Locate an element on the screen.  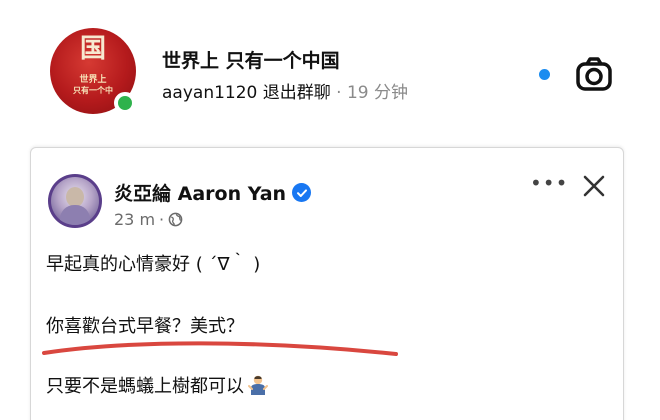
post-meta: 23 m · is located at coordinates (148, 219).